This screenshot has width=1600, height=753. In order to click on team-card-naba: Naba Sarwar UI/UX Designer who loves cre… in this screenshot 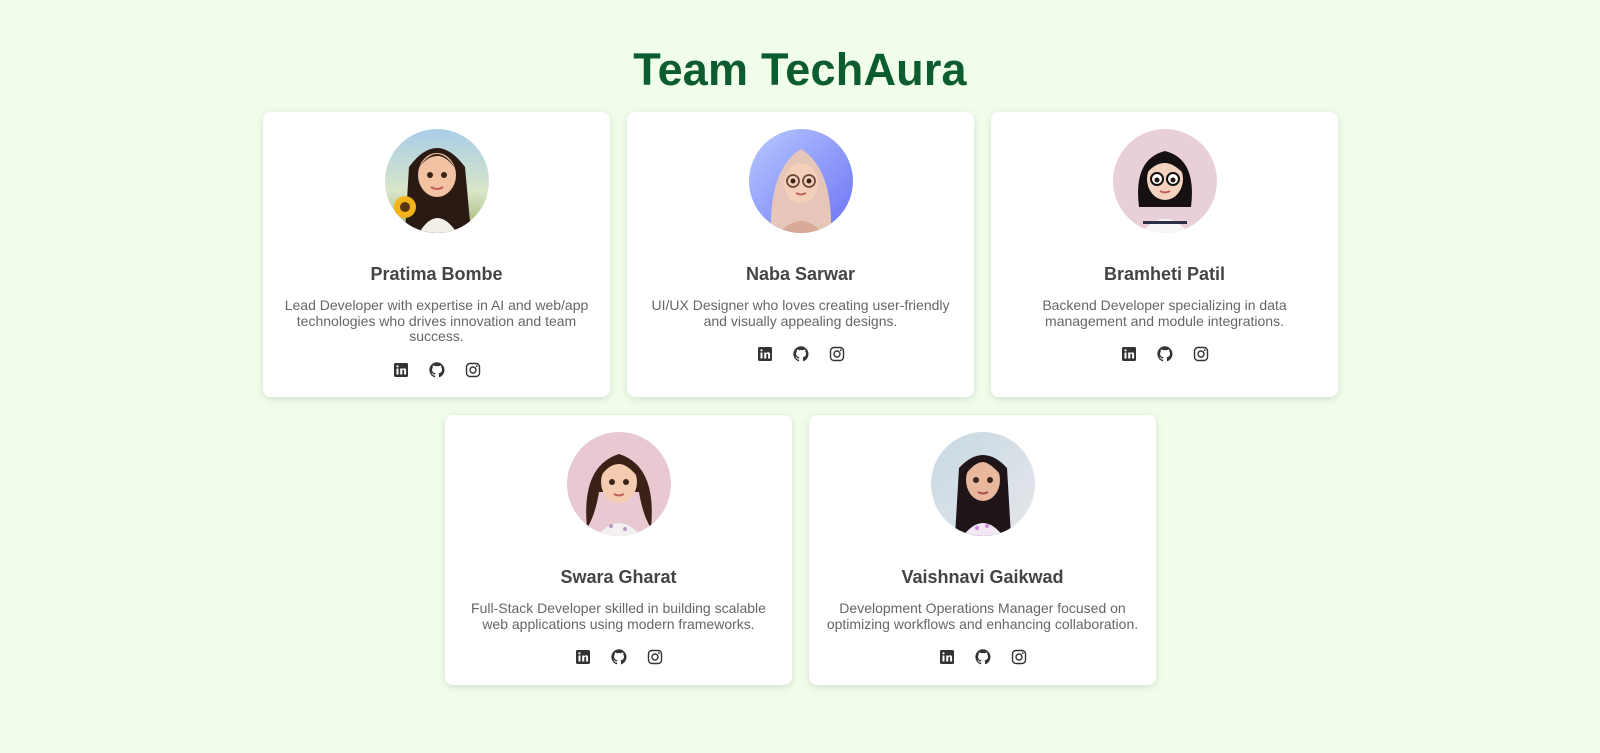, I will do `click(800, 254)`.